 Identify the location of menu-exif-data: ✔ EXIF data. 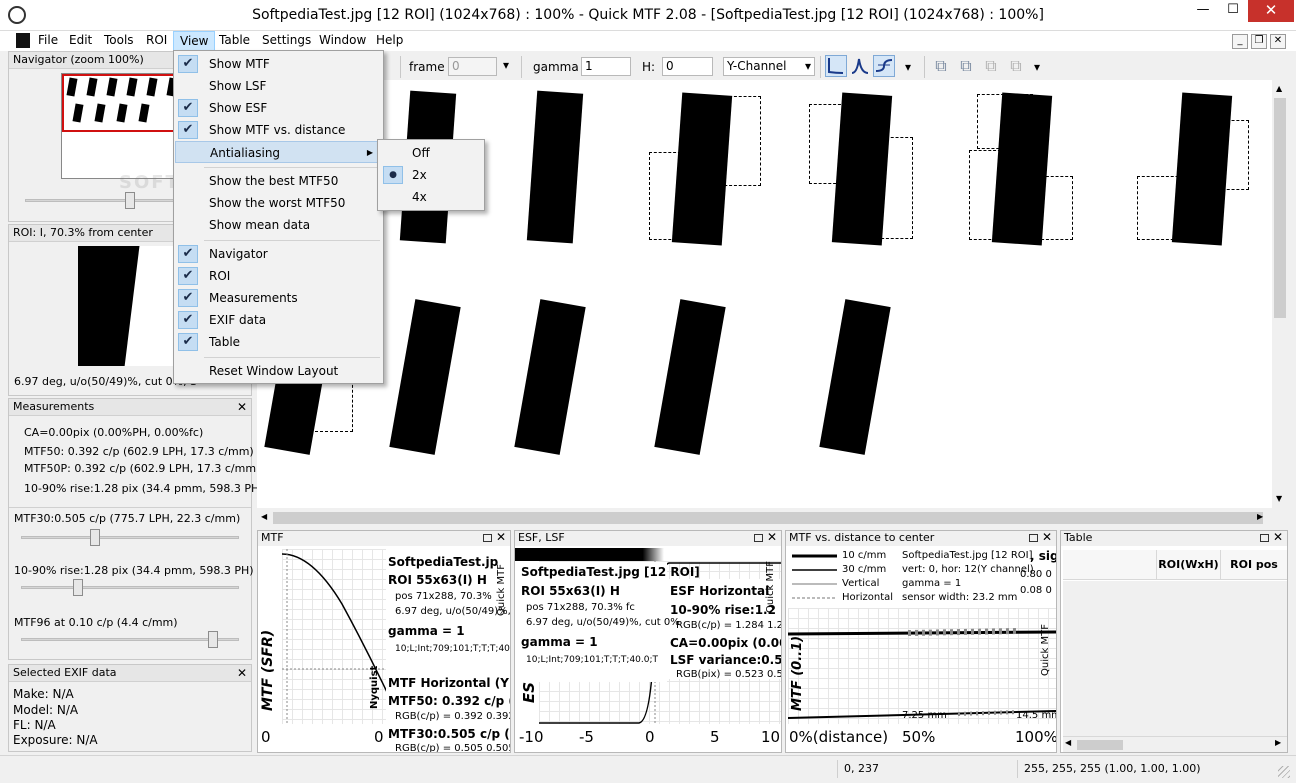
(278, 320).